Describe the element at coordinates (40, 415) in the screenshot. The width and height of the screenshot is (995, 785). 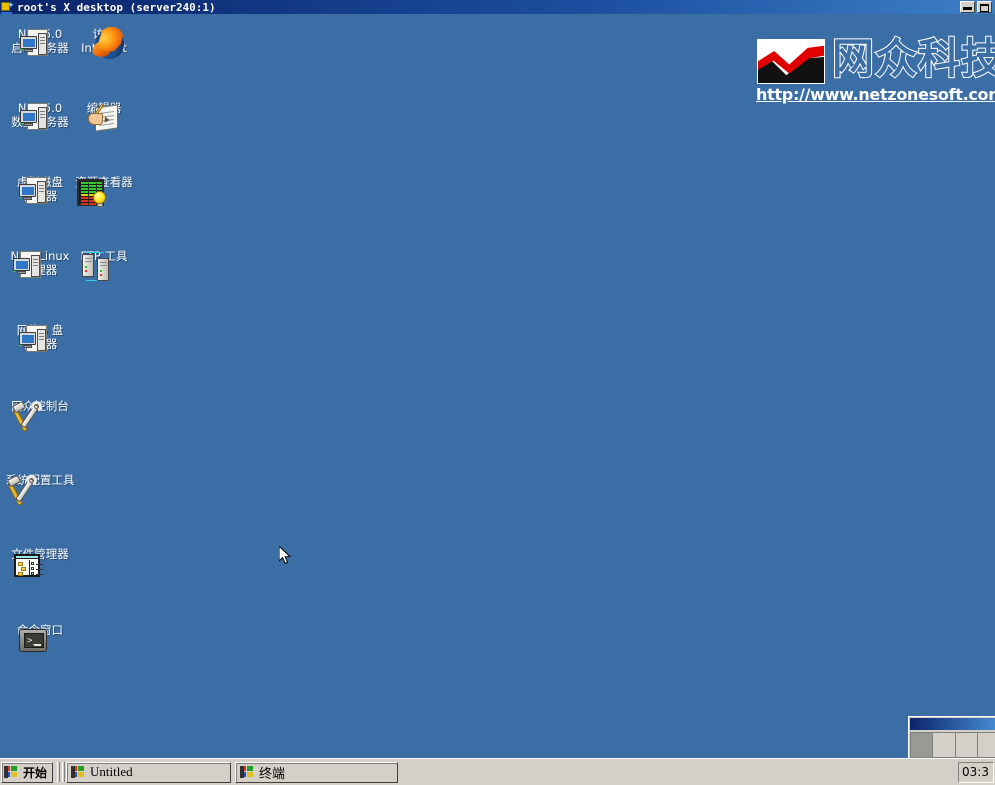
I see `desktop-icon-netzone-console: 网众控制台` at that location.